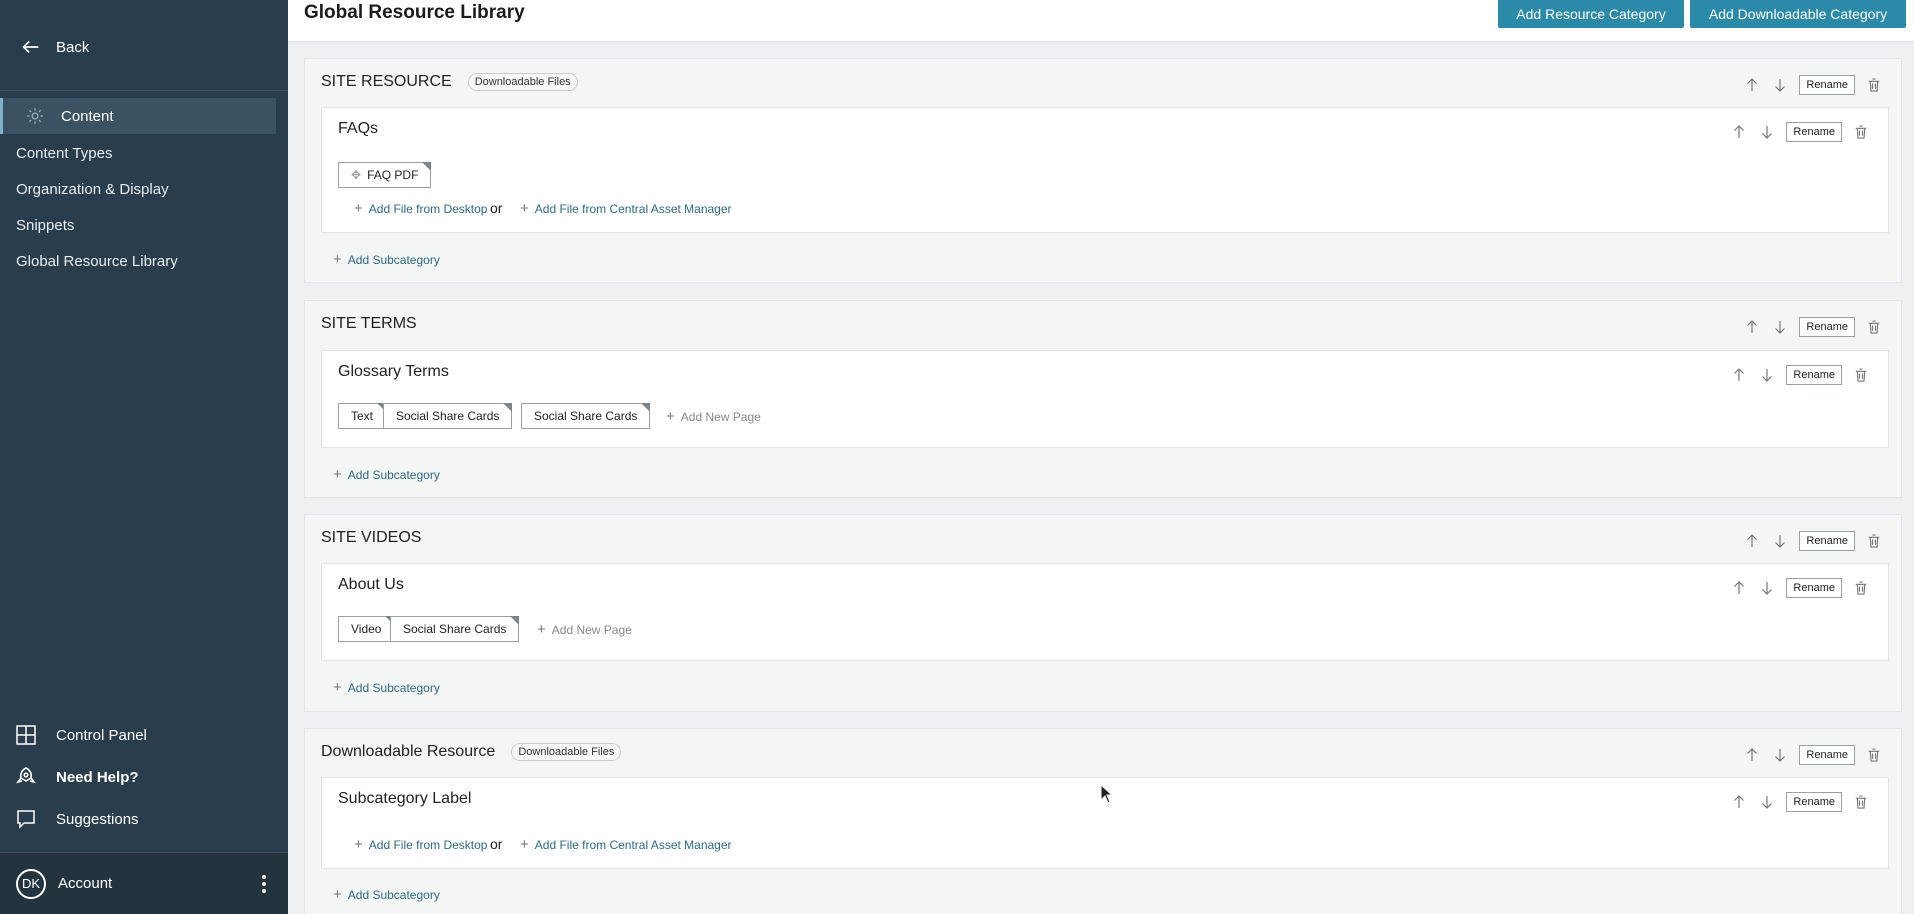 Image resolution: width=1914 pixels, height=914 pixels. Describe the element at coordinates (97, 196) in the screenshot. I see `sidebar-item-organization-display: Organization & Display` at that location.